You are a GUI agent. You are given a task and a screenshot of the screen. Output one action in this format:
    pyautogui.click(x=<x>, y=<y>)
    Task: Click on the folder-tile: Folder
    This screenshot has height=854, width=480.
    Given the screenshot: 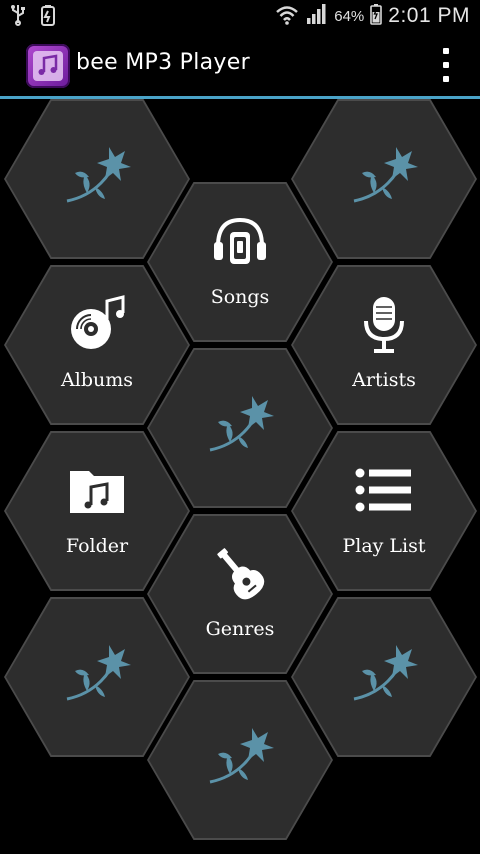 What is the action you would take?
    pyautogui.click(x=97, y=511)
    